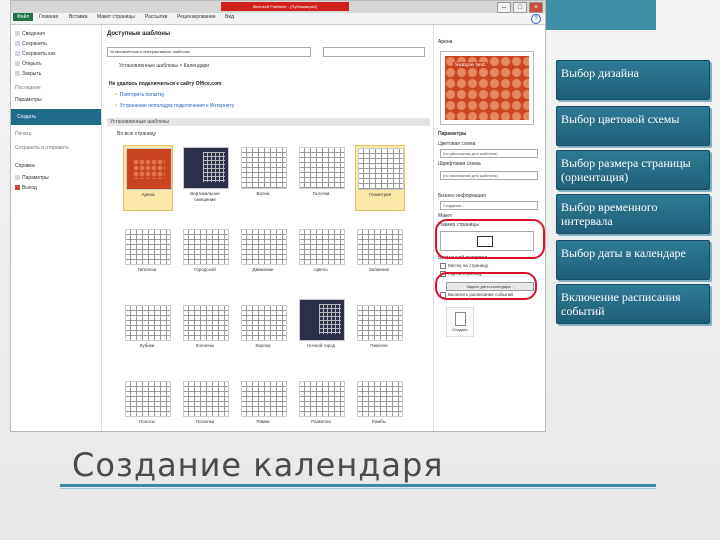 The width and height of the screenshot is (720, 540). I want to click on nav-help: Справка, so click(25, 166).